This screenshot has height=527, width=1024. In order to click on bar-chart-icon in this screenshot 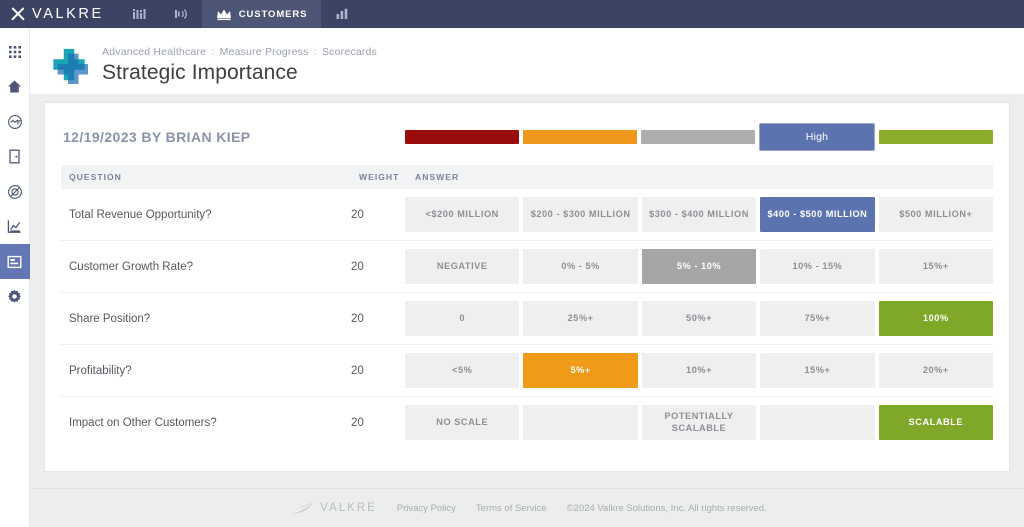, I will do `click(342, 13)`.